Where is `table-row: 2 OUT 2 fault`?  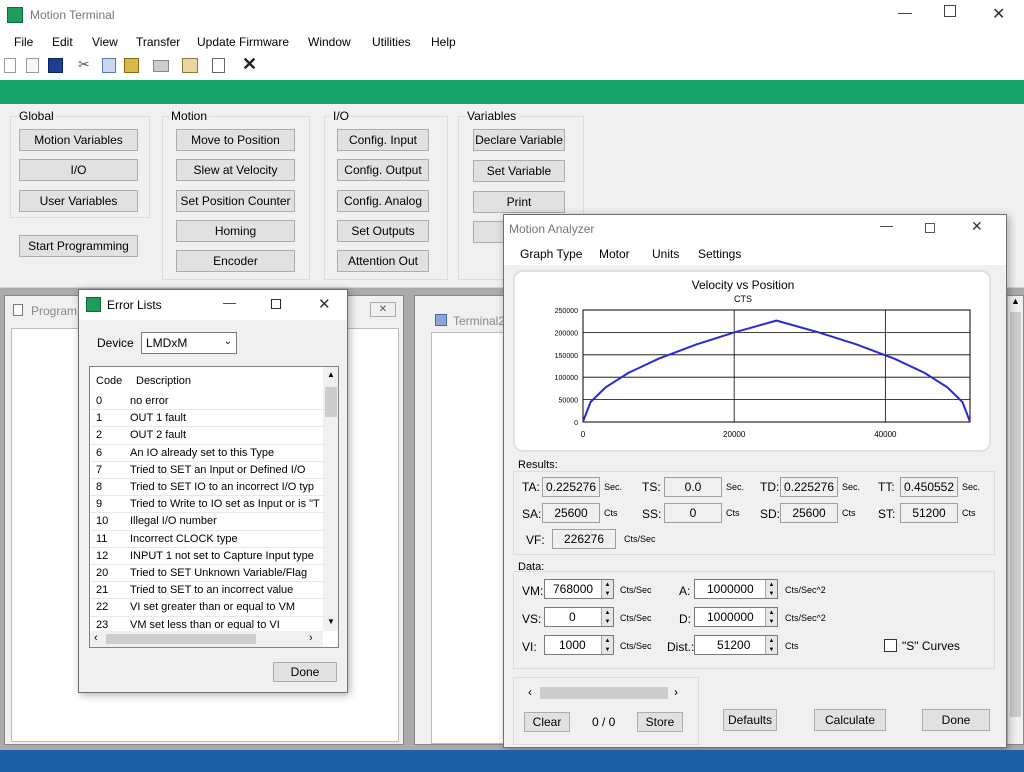
table-row: 2 OUT 2 fault is located at coordinates (206, 436).